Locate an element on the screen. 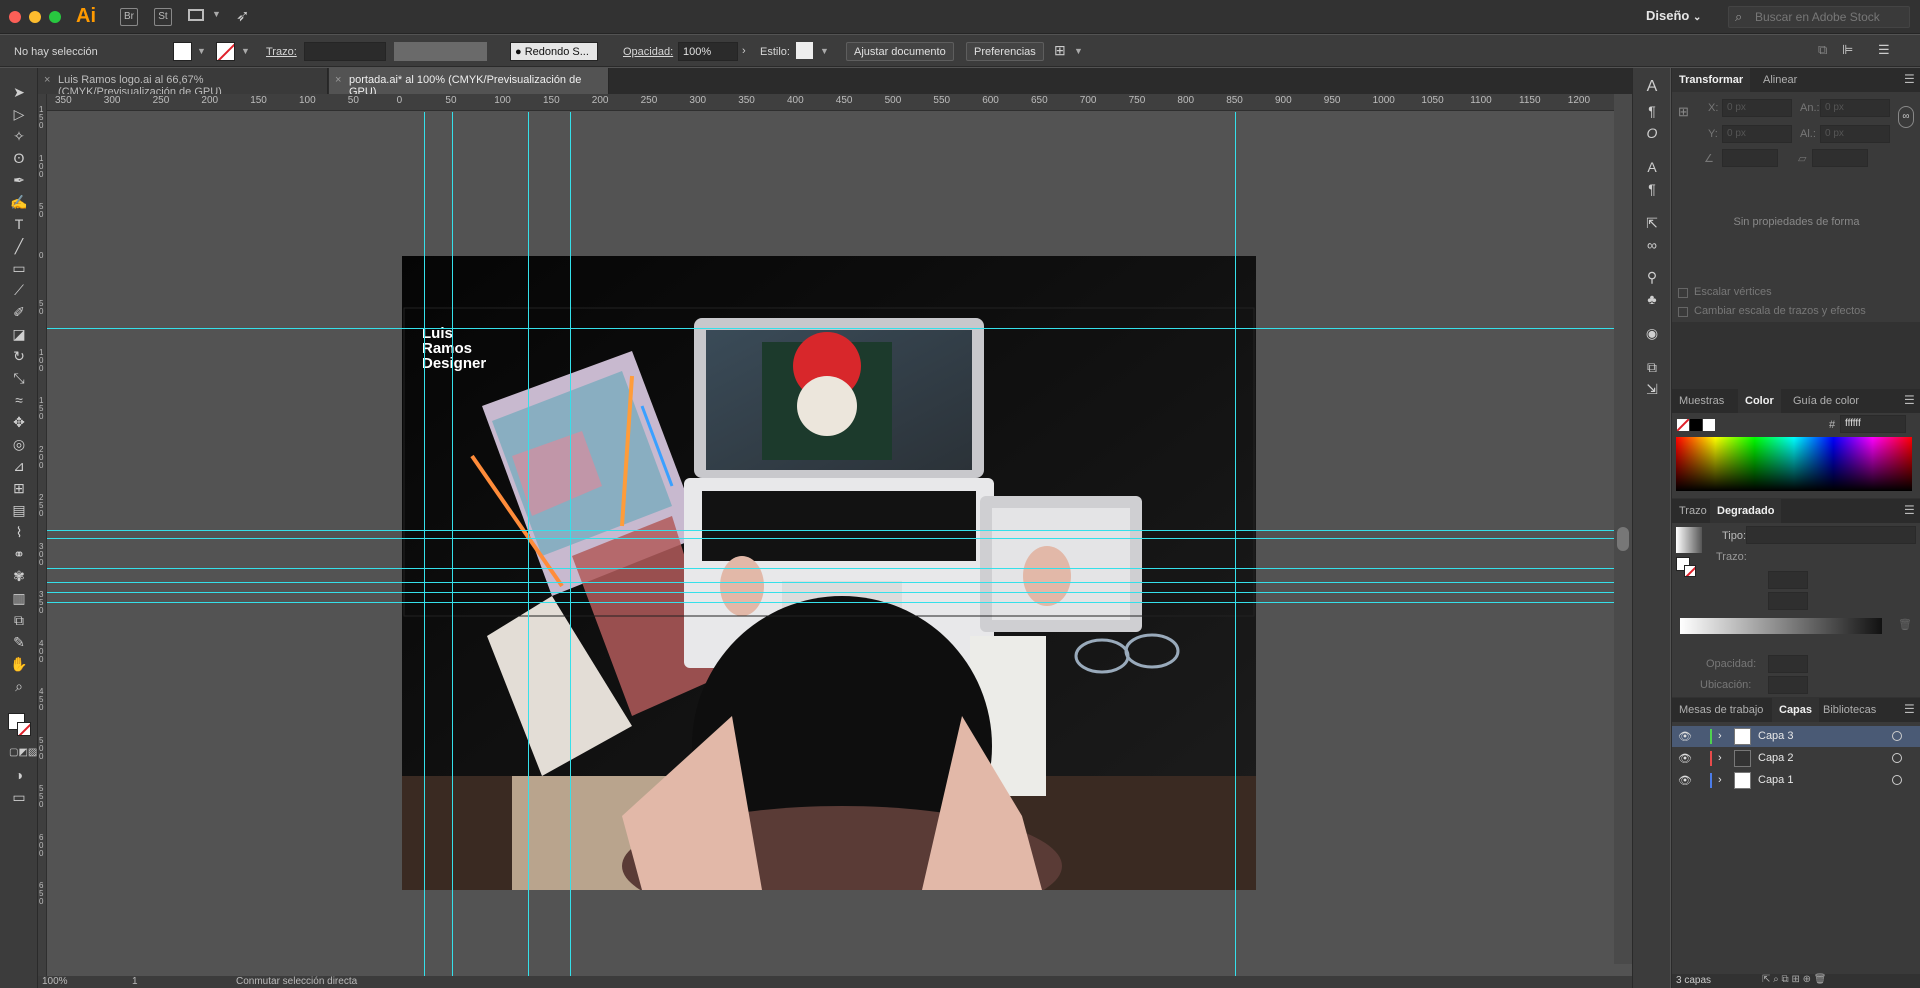 The image size is (1920, 988). tab-transform: Transformar is located at coordinates (1711, 80).